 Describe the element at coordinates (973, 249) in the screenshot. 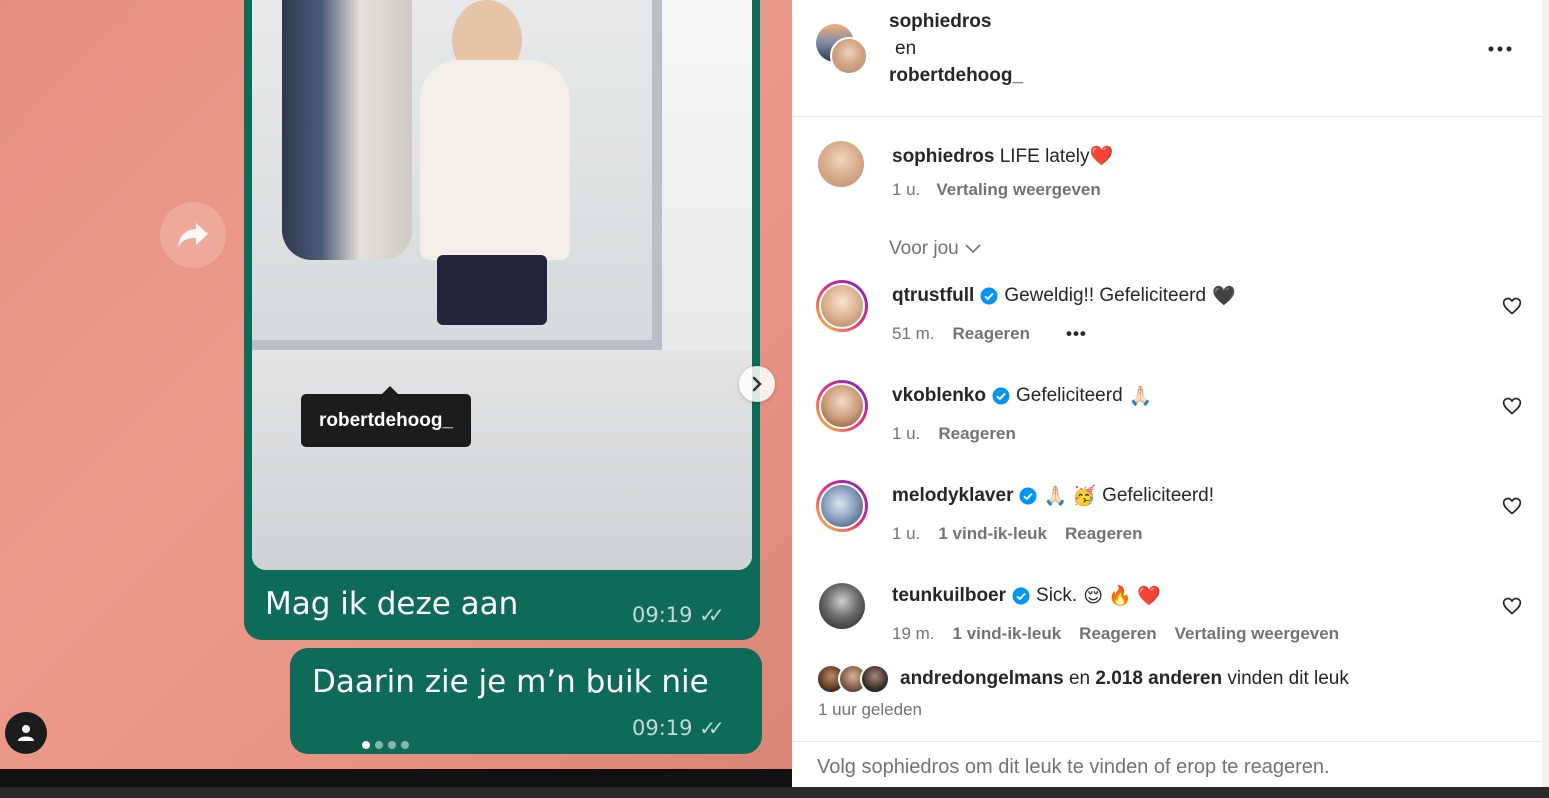

I see `chevron-down-icon` at that location.